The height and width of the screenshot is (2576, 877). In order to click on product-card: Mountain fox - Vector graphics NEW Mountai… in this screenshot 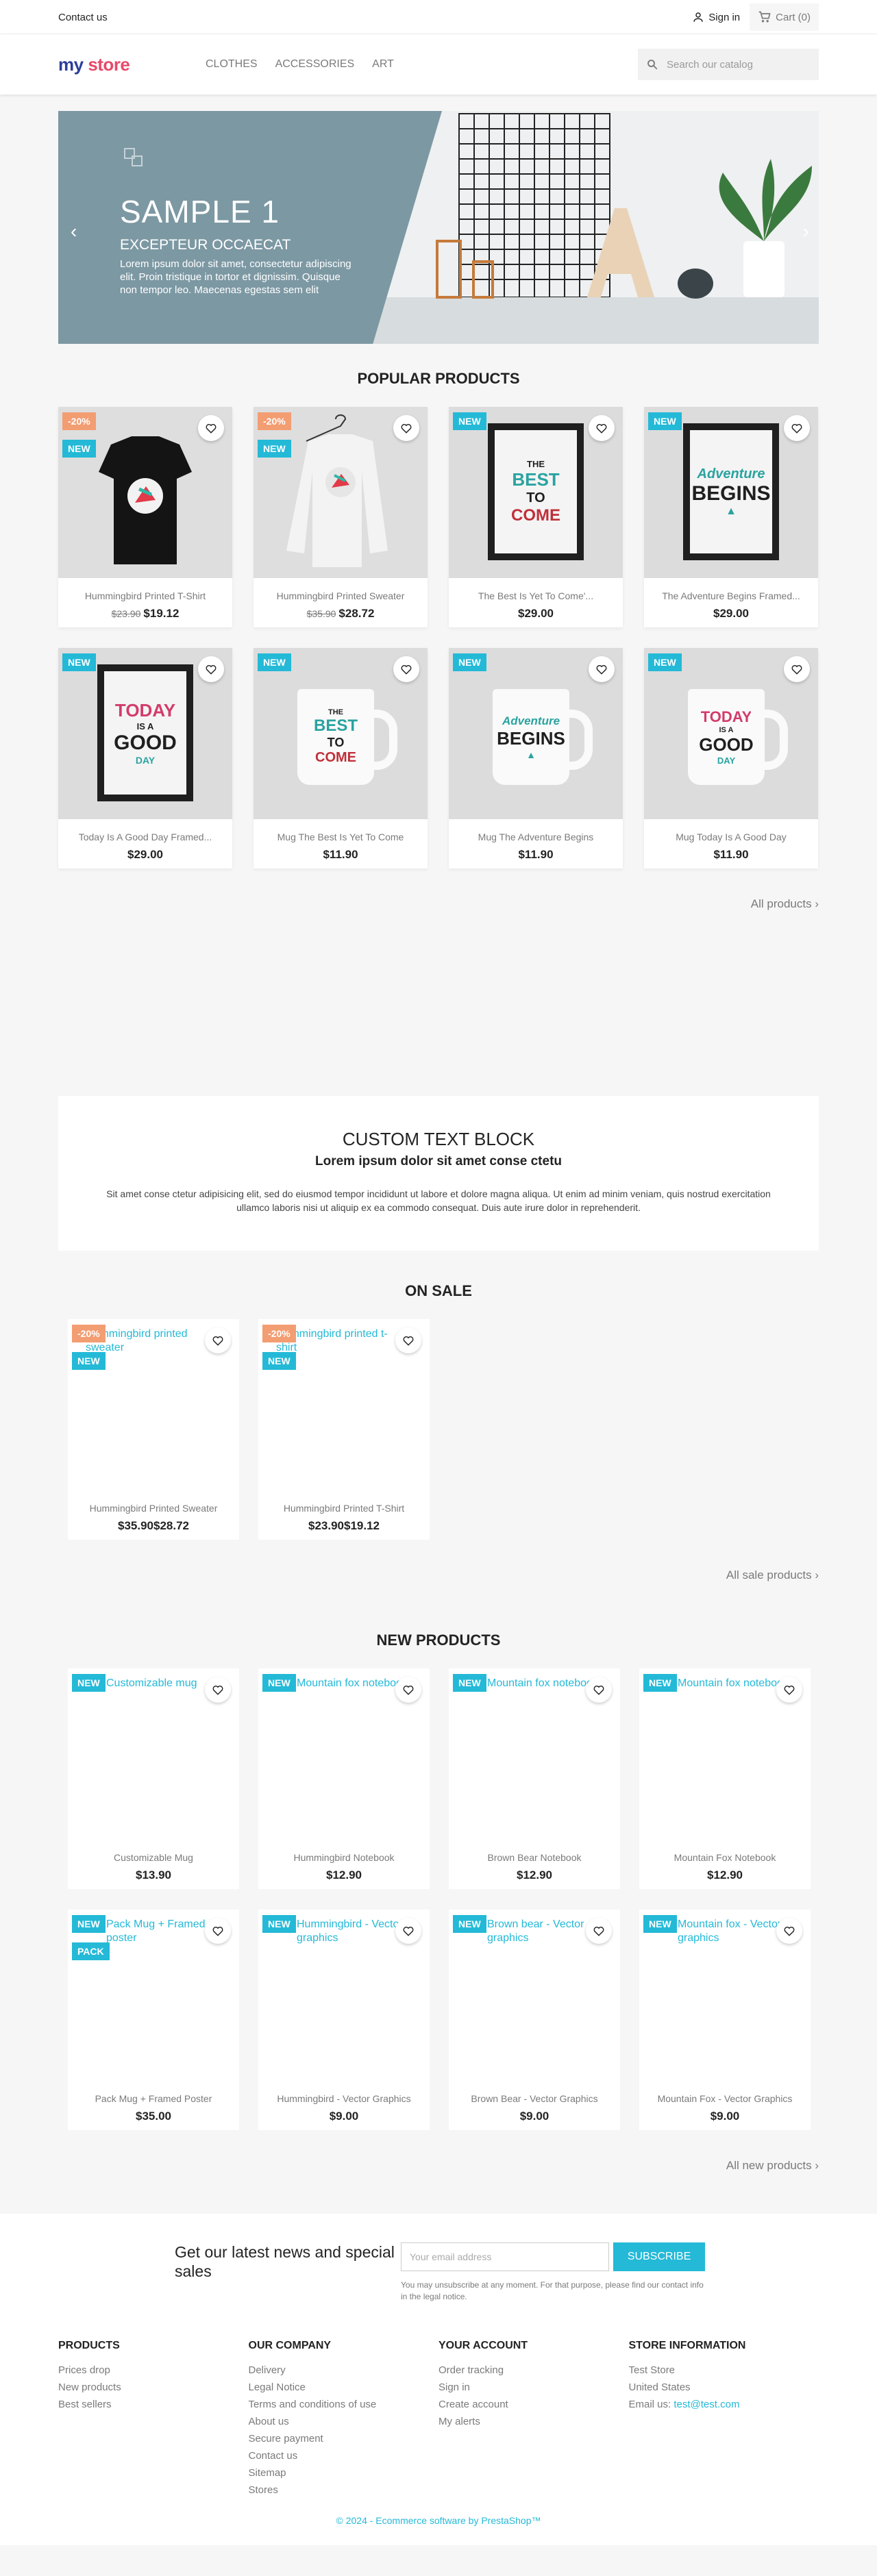, I will do `click(725, 2020)`.